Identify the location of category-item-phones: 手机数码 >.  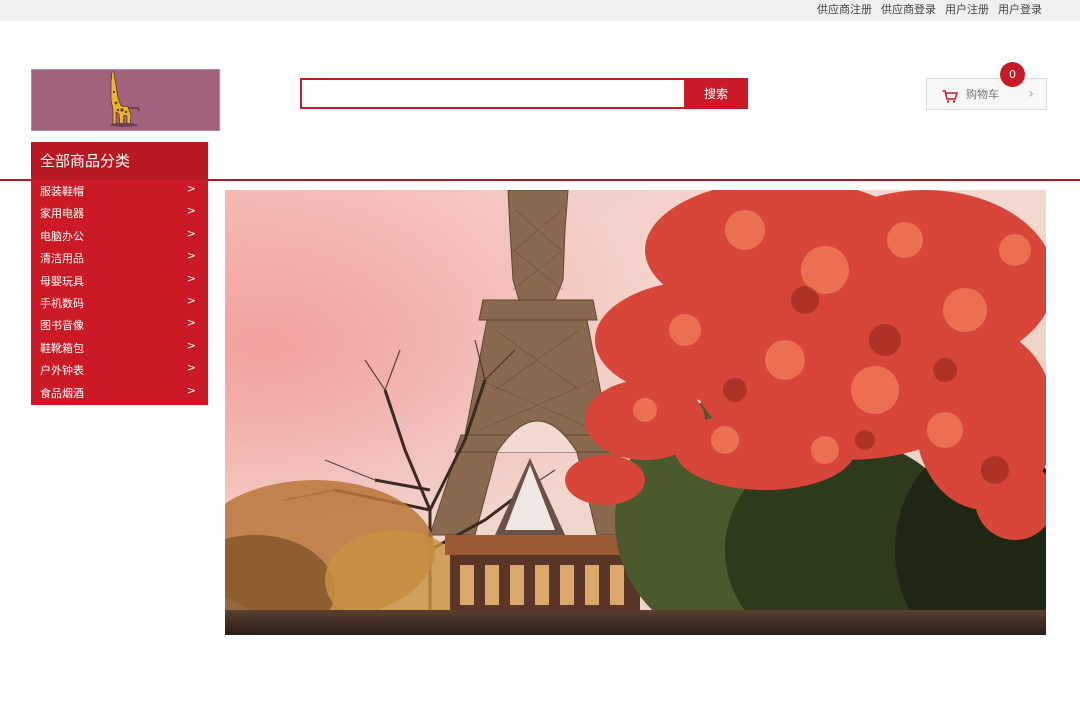
(119, 304).